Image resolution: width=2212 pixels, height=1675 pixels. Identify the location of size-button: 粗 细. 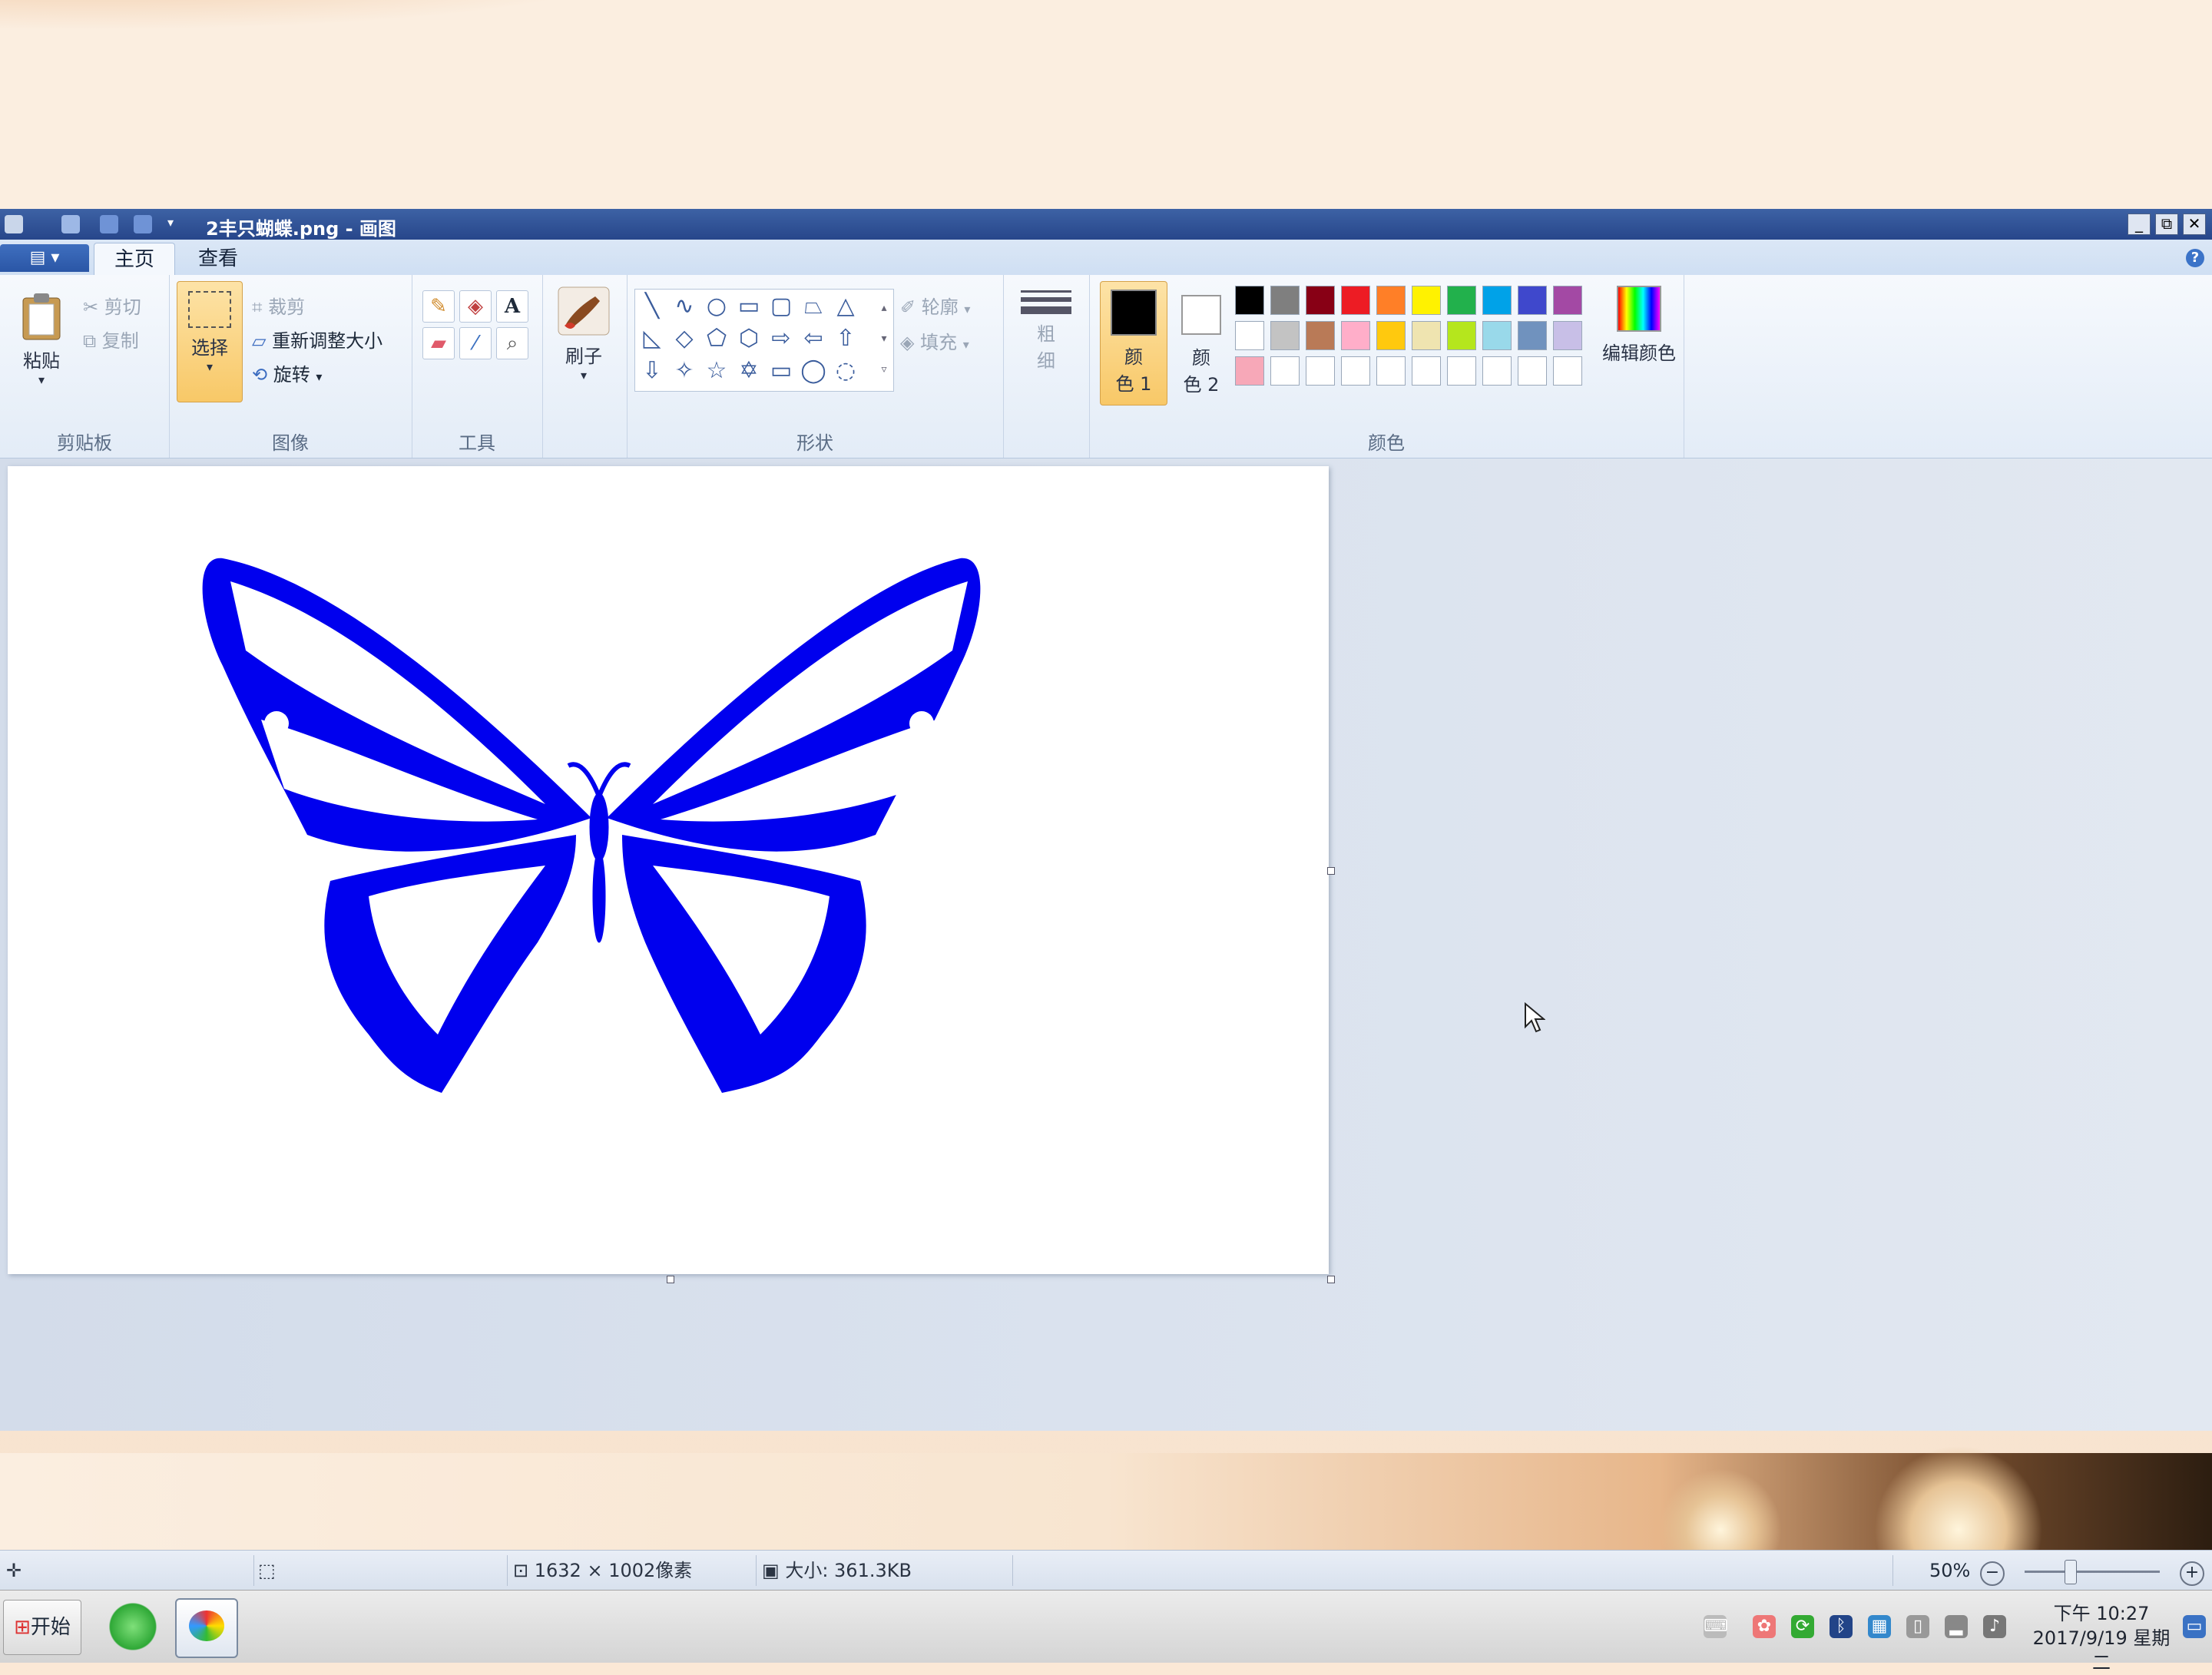
(1046, 329).